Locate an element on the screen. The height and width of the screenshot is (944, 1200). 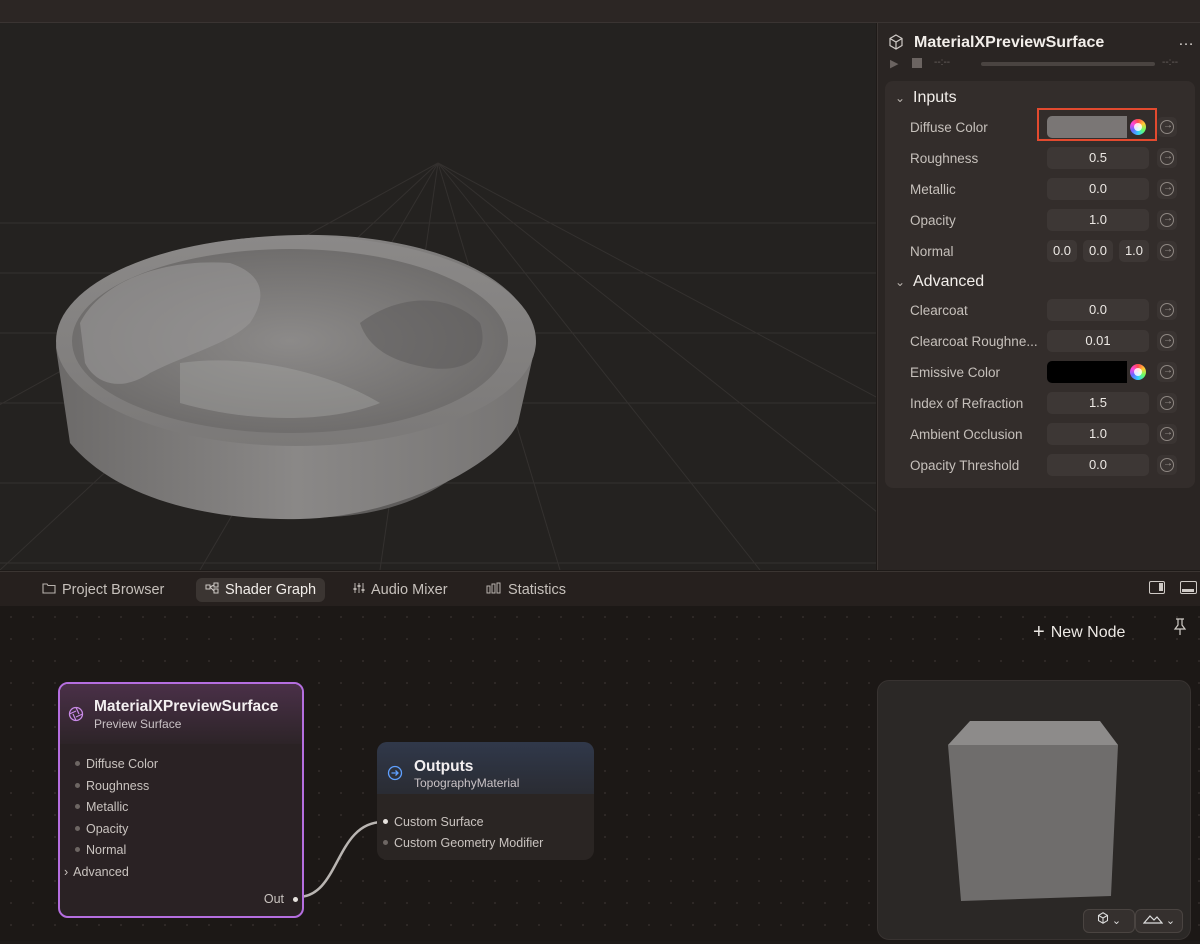
input-label-roughness: Roughness is located at coordinates (944, 158).